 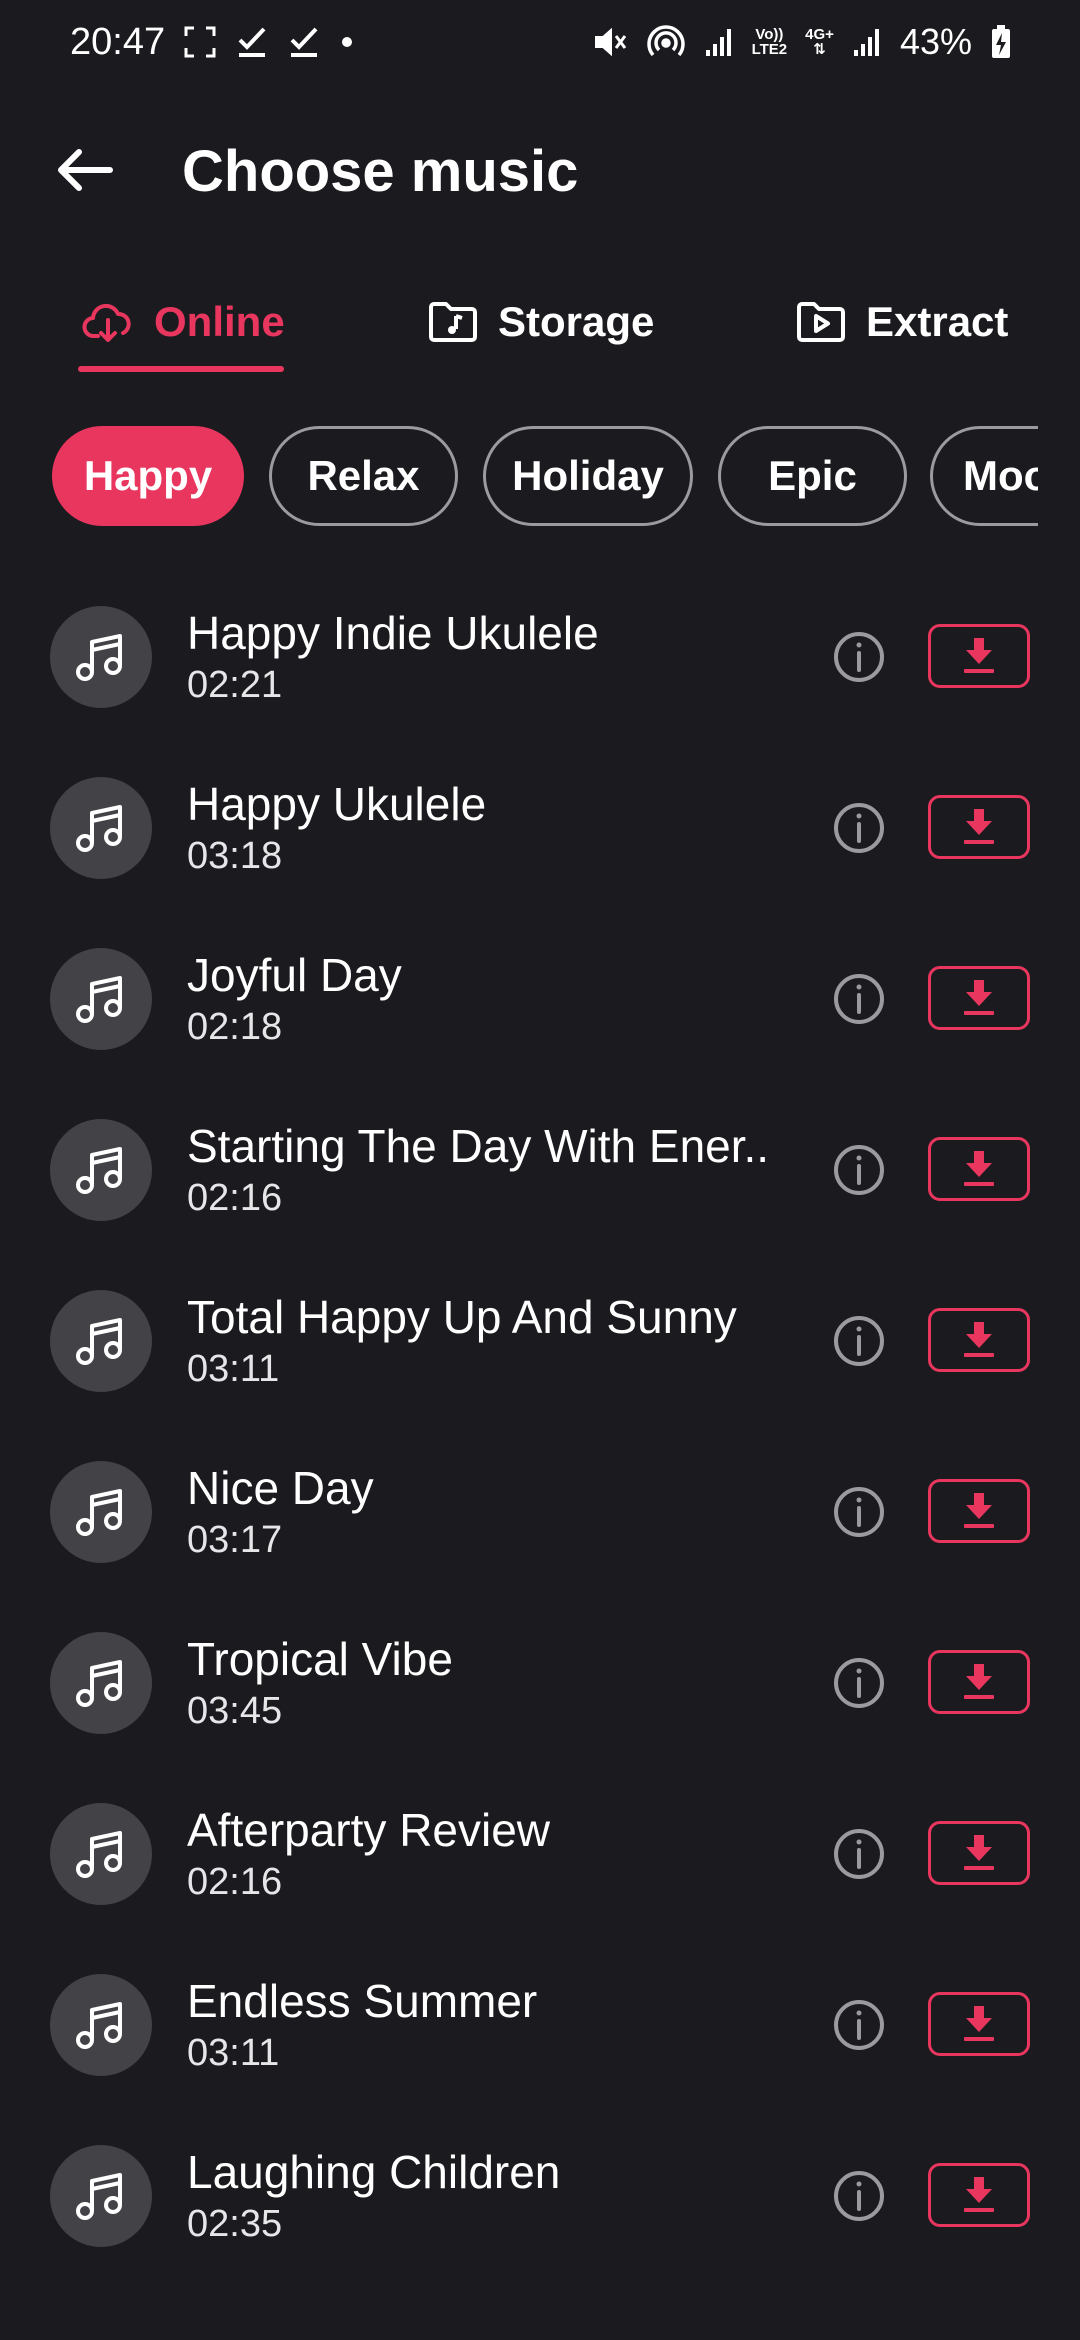 What do you see at coordinates (769, 49) in the screenshot?
I see `network-label-bottom: LTE2` at bounding box center [769, 49].